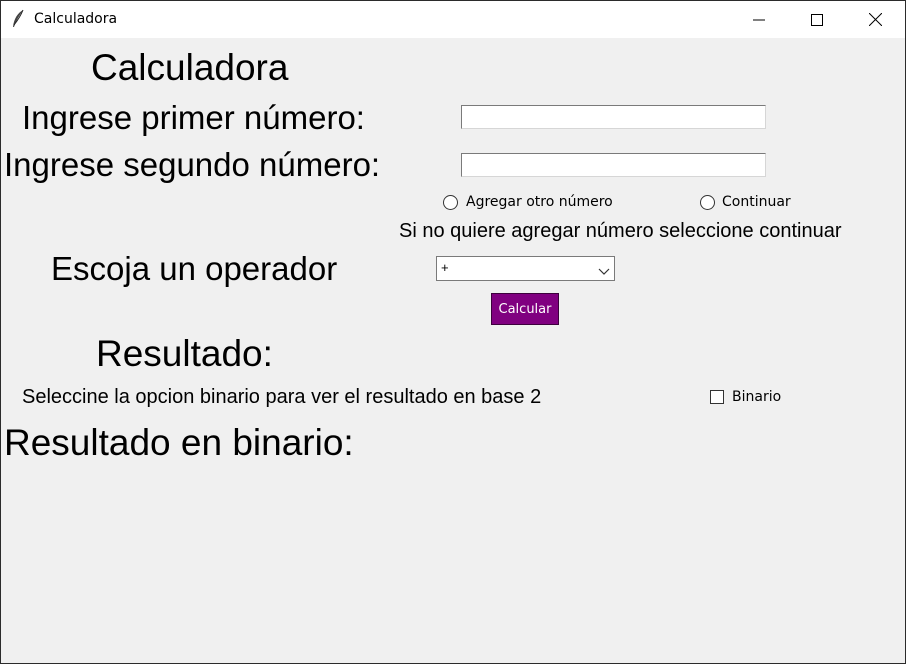 The image size is (906, 664). What do you see at coordinates (184, 353) in the screenshot?
I see `result-label: Resultado:` at bounding box center [184, 353].